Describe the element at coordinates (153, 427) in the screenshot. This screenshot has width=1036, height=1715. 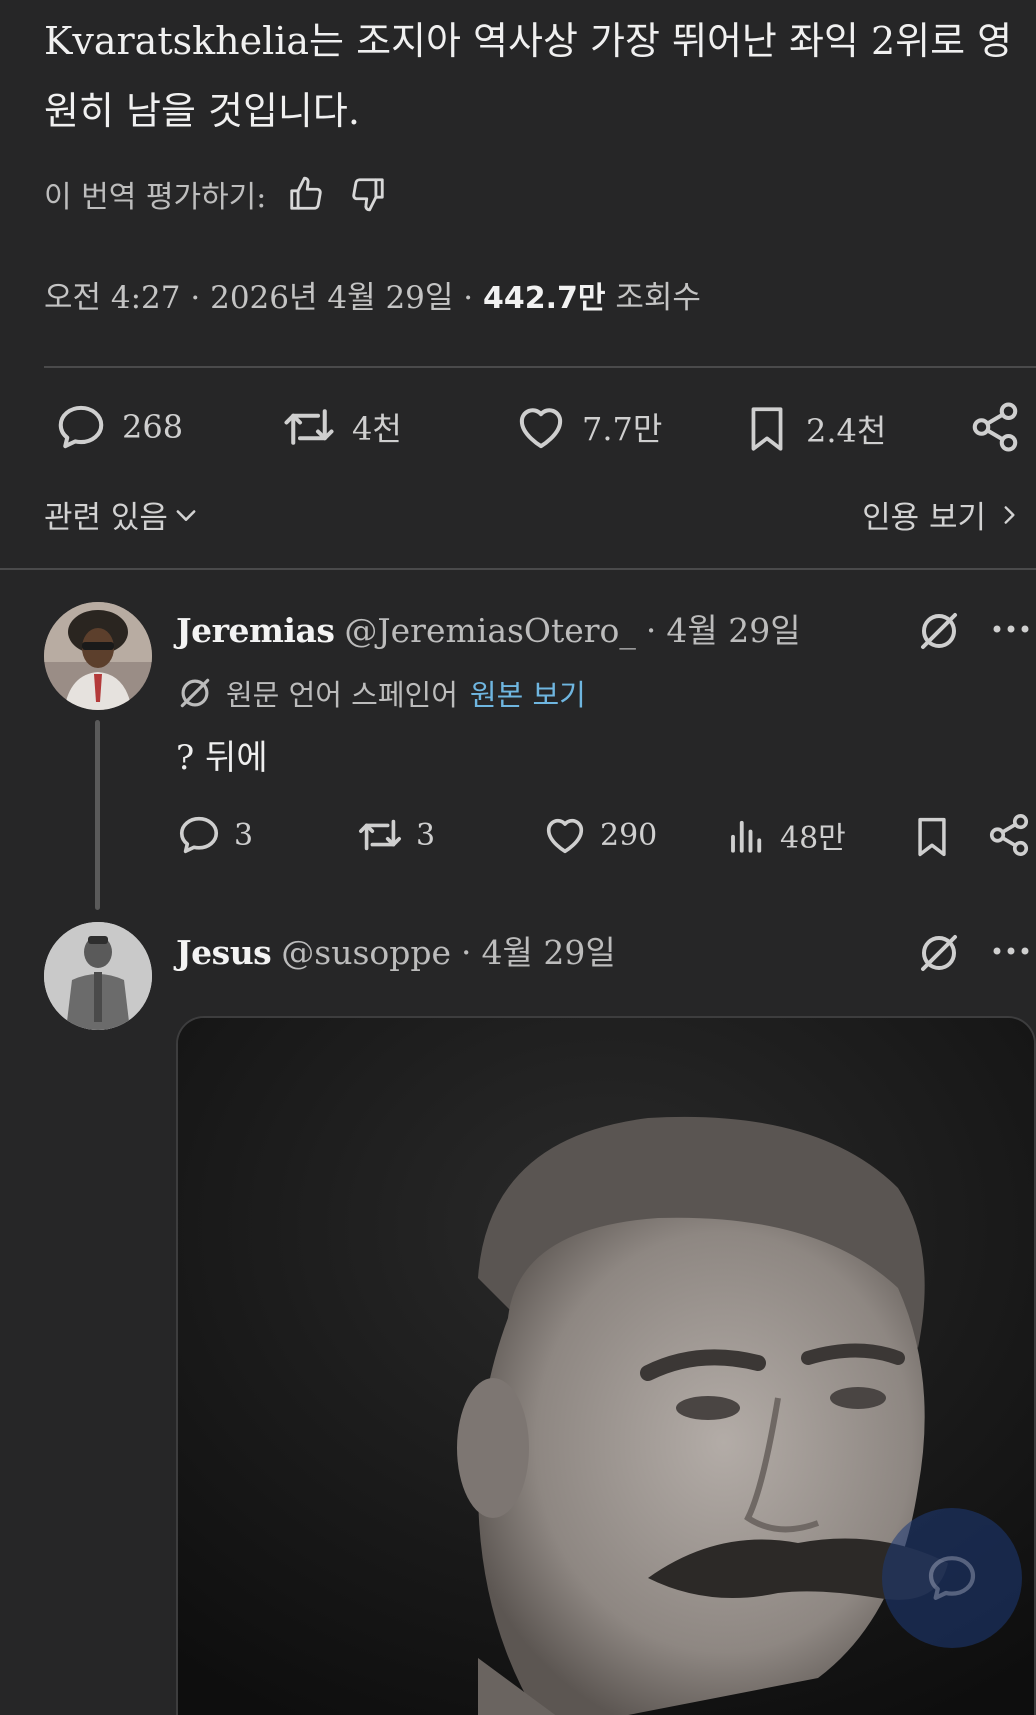
I see `reply-count: 268` at that location.